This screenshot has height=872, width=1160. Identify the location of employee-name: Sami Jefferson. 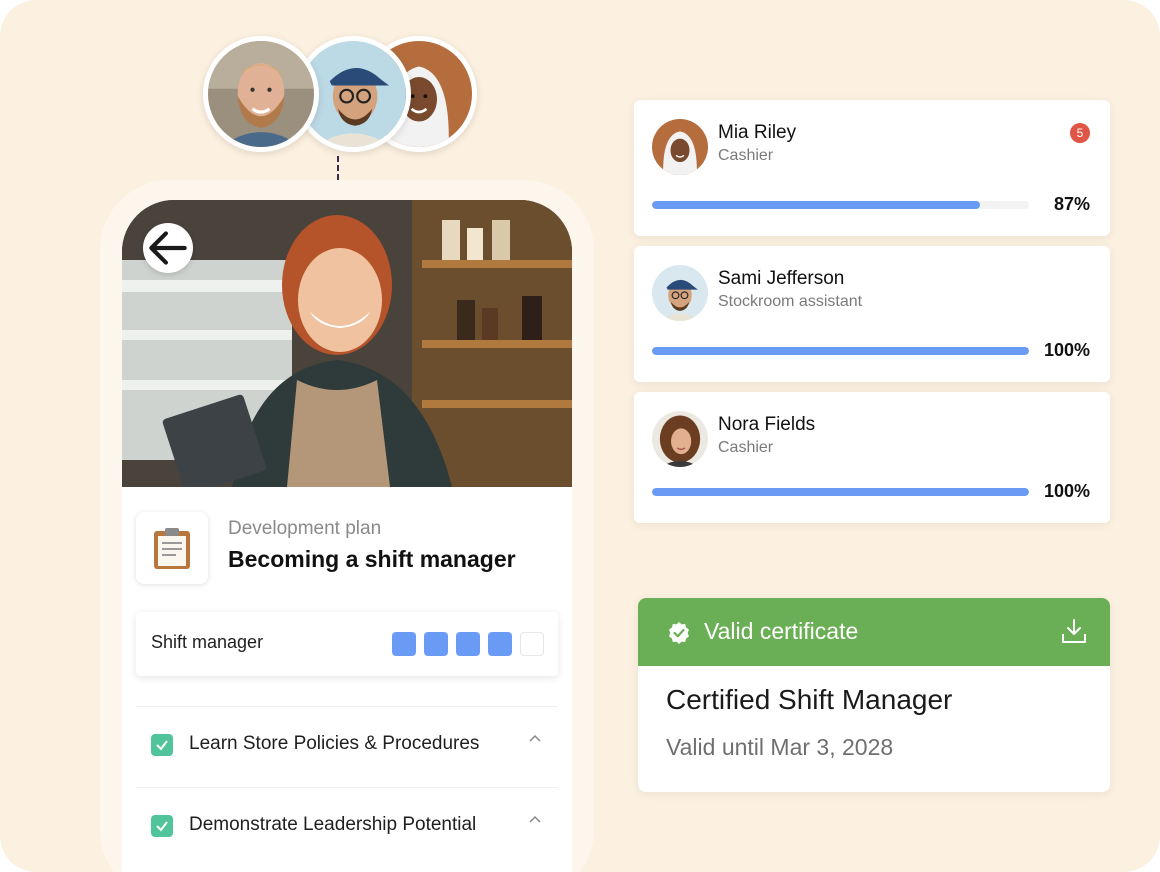
(781, 278).